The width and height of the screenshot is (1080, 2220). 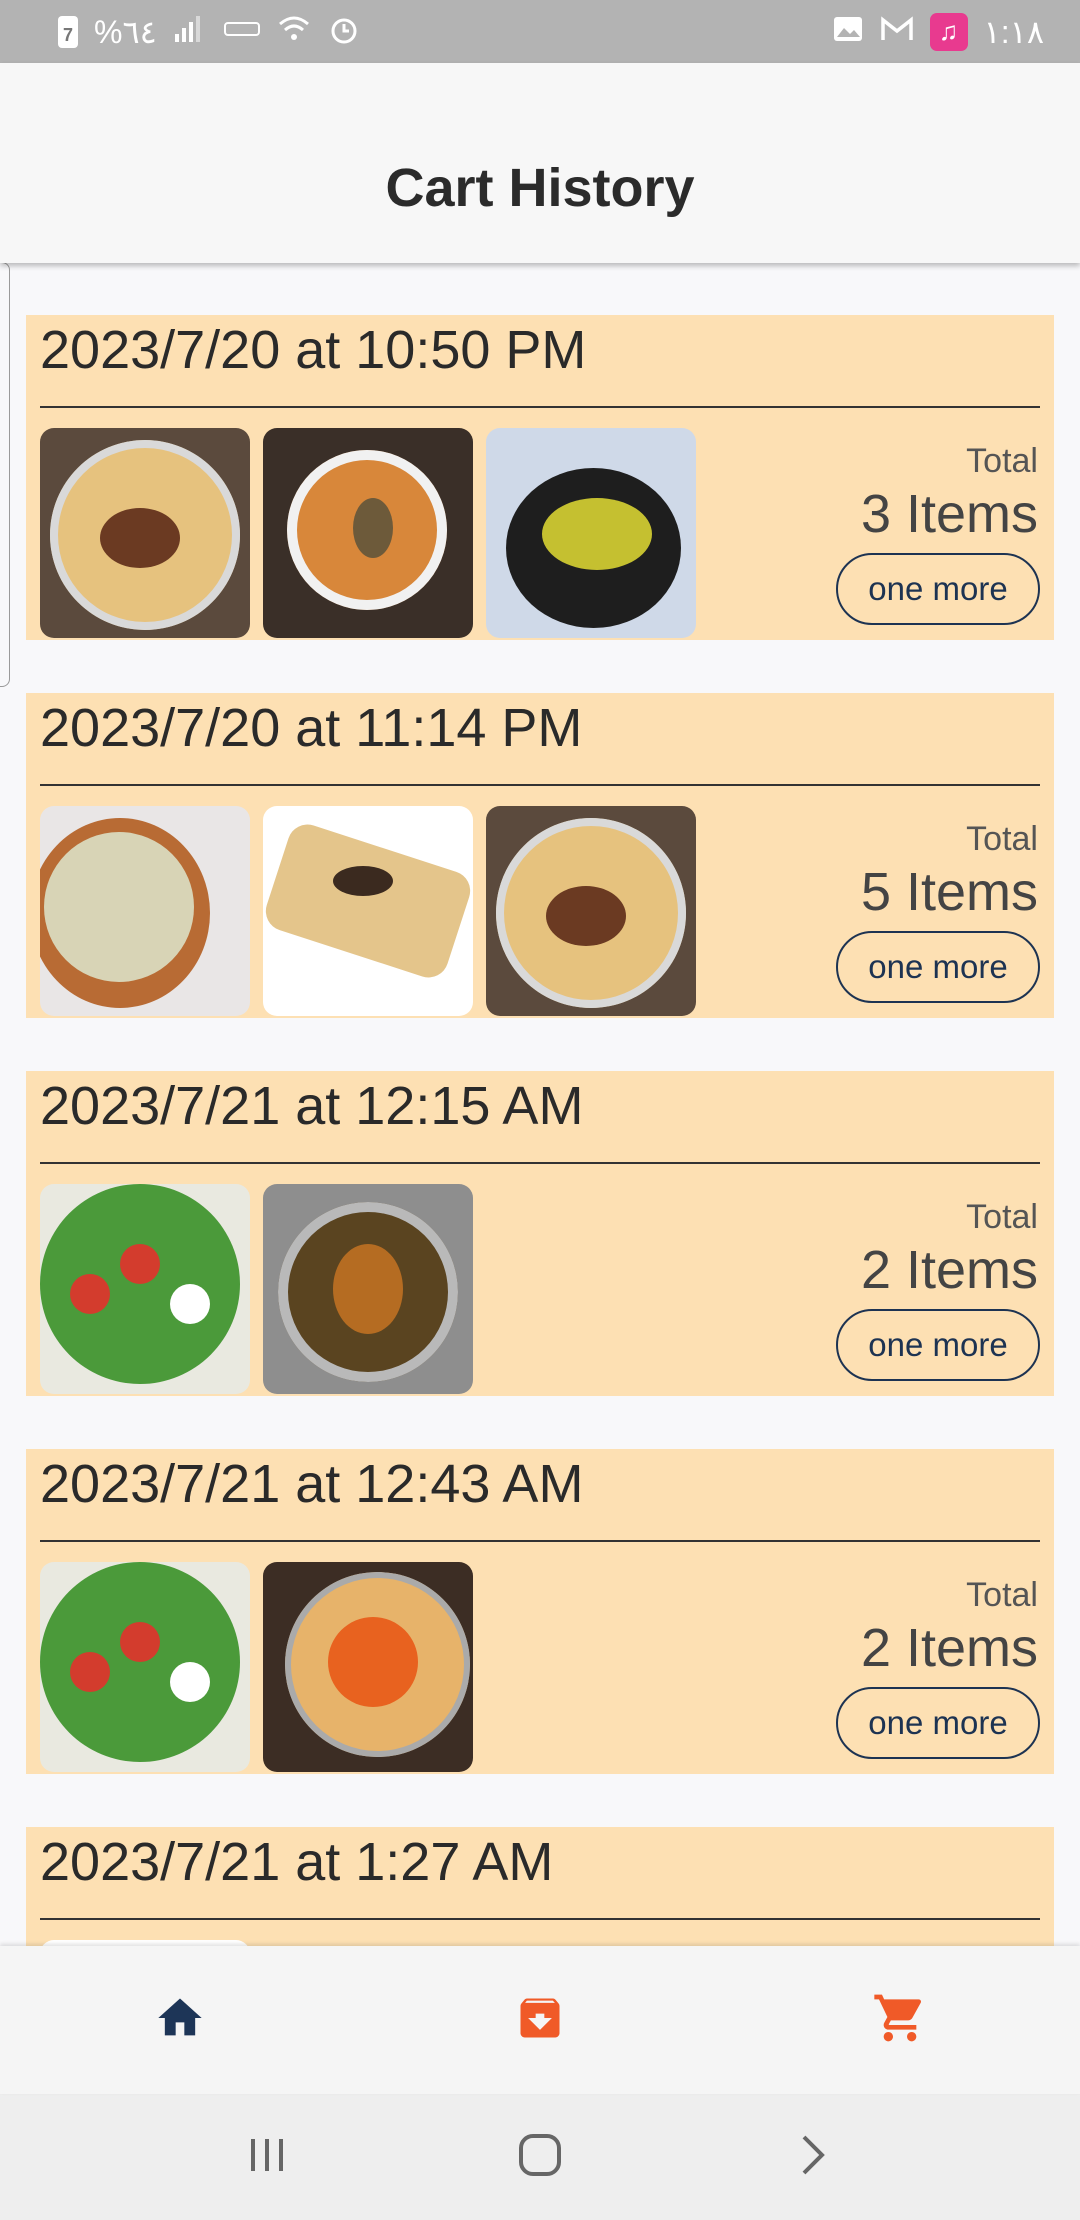 I want to click on system-navigation-bar, so click(x=540, y=2157).